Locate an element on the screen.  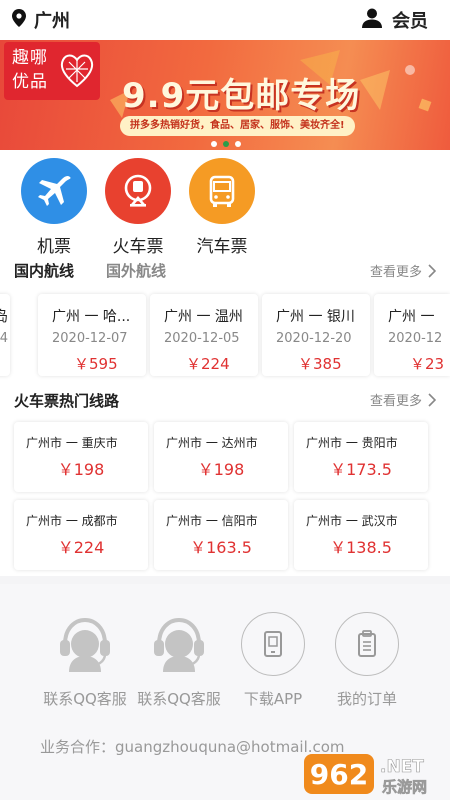
category-bus: 汽车票 is located at coordinates (222, 207).